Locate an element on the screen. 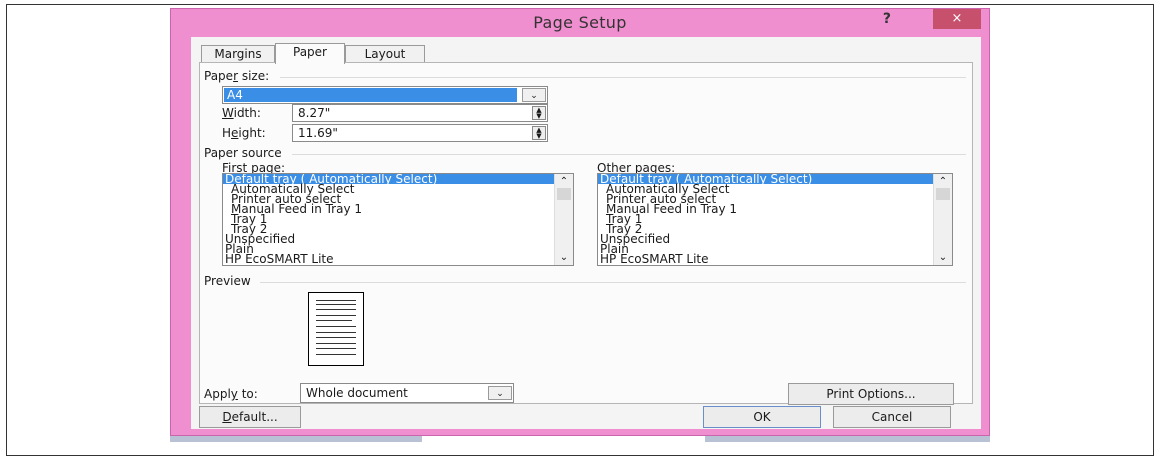  width-value: 8.27" is located at coordinates (314, 113).